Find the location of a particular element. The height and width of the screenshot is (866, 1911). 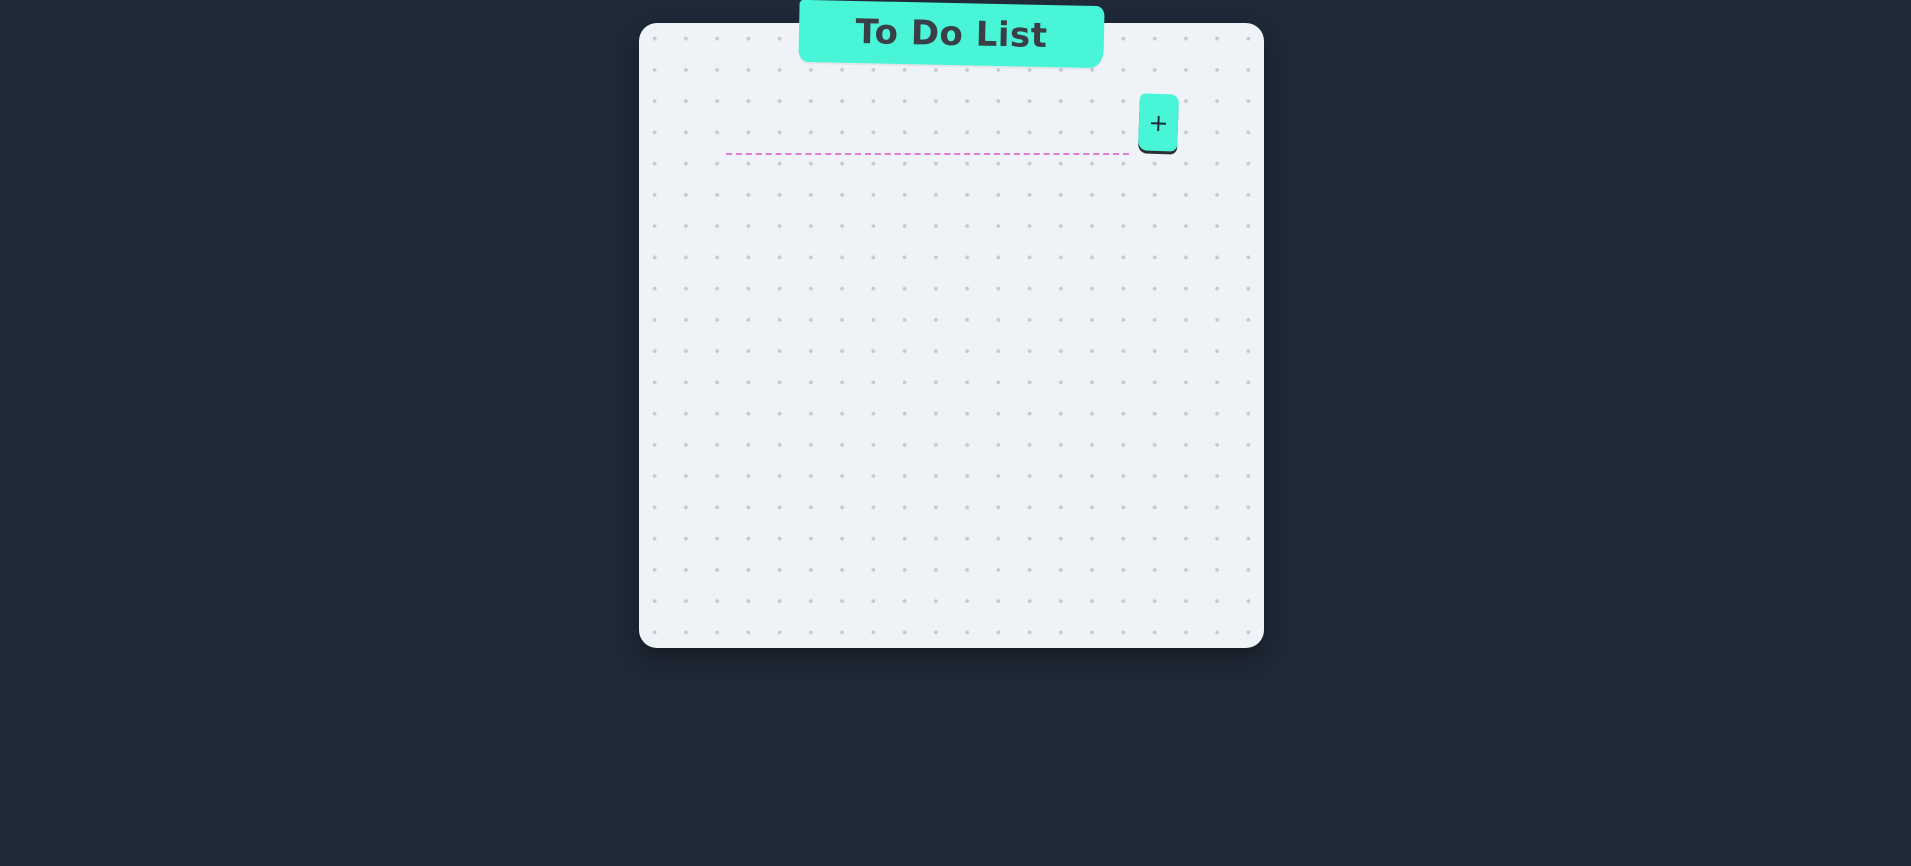

plus-icon: + is located at coordinates (1158, 122).